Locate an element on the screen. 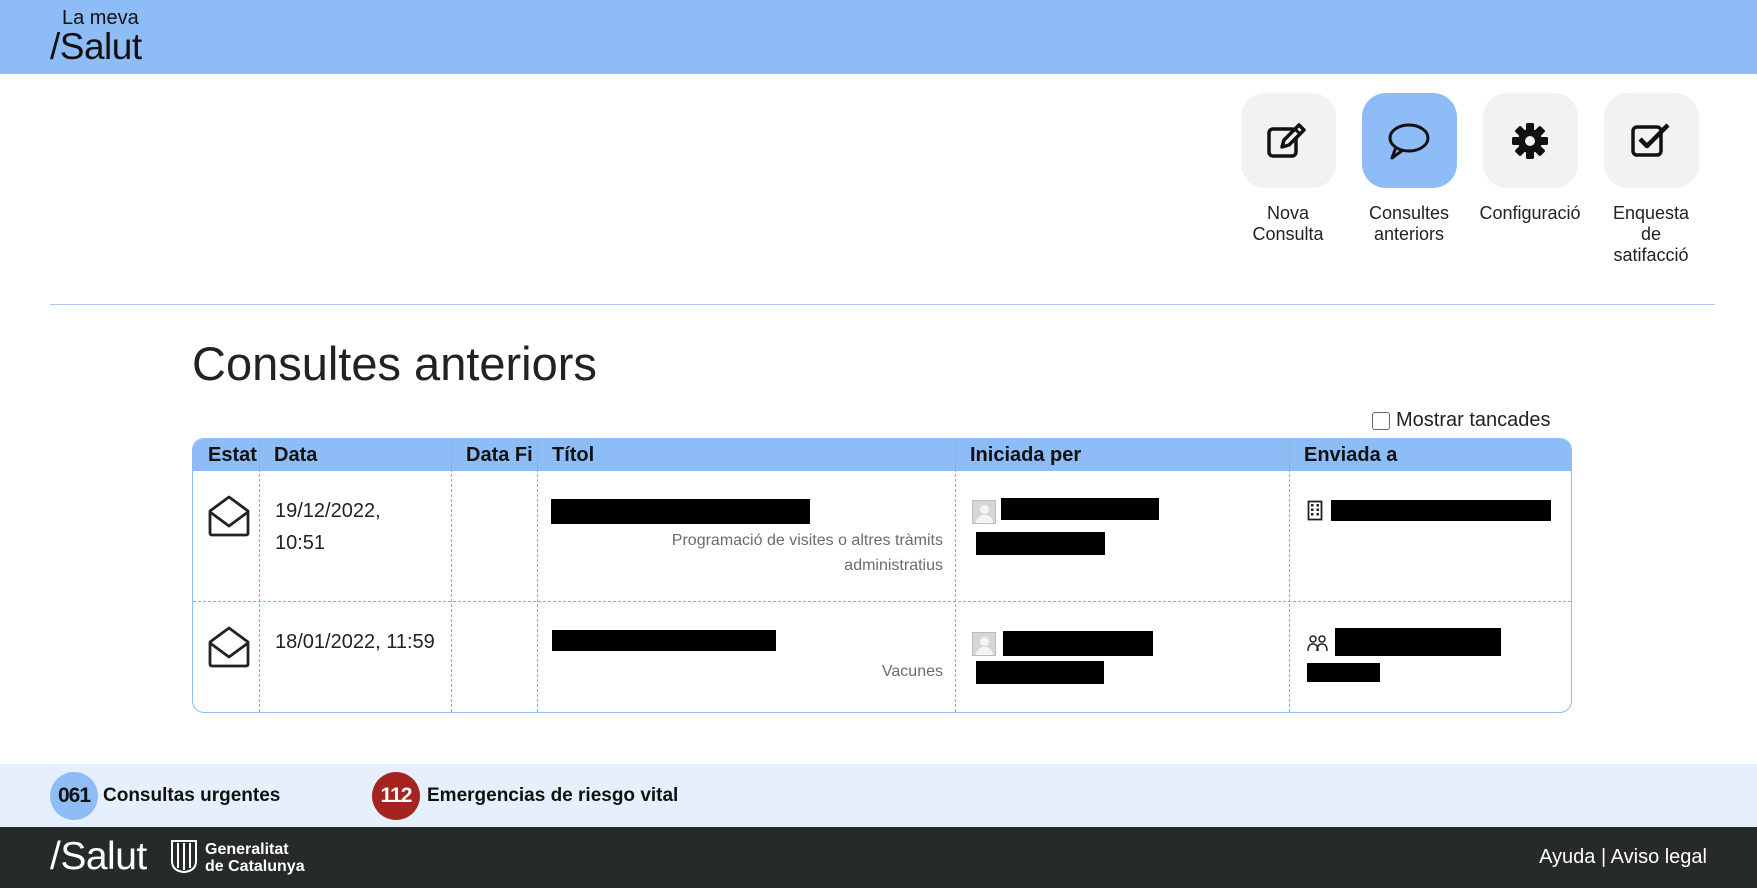 The height and width of the screenshot is (888, 1757). satisfaction-survey-button: Enquesta de satifacció is located at coordinates (1651, 179).